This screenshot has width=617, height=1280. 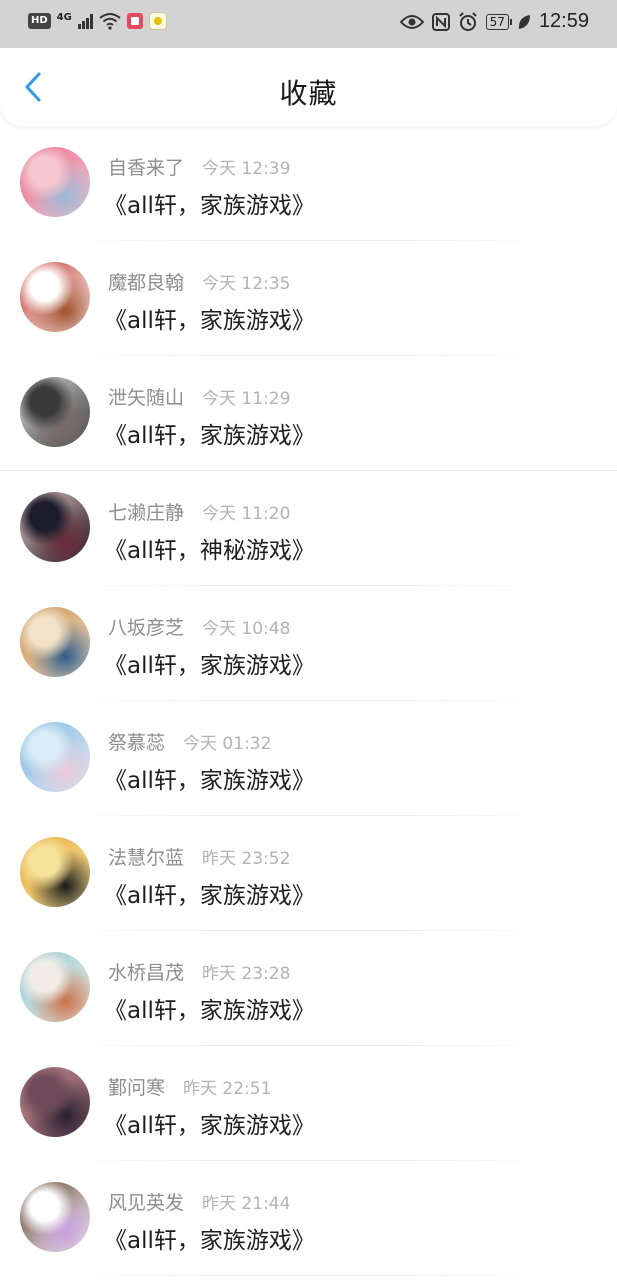 What do you see at coordinates (227, 744) in the screenshot?
I see `timestamp: 今天 01:32` at bounding box center [227, 744].